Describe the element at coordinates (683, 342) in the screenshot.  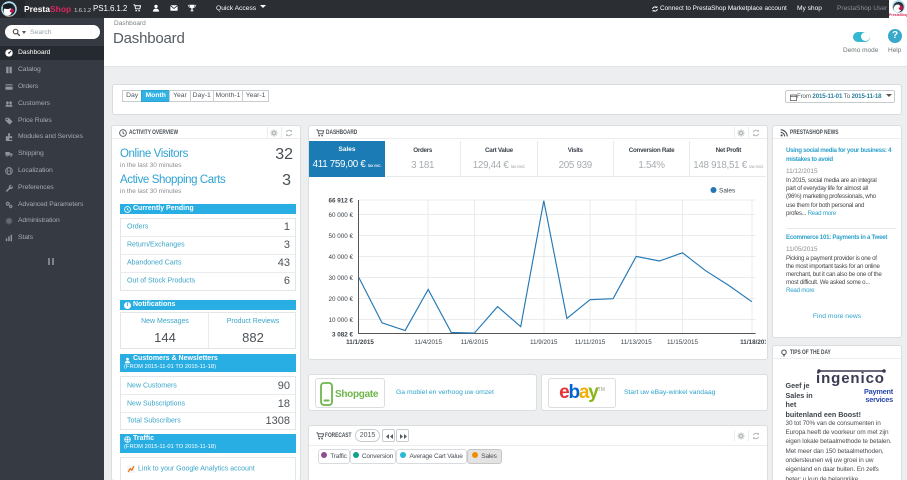
I see `svg-text: 11/15/2015` at that location.